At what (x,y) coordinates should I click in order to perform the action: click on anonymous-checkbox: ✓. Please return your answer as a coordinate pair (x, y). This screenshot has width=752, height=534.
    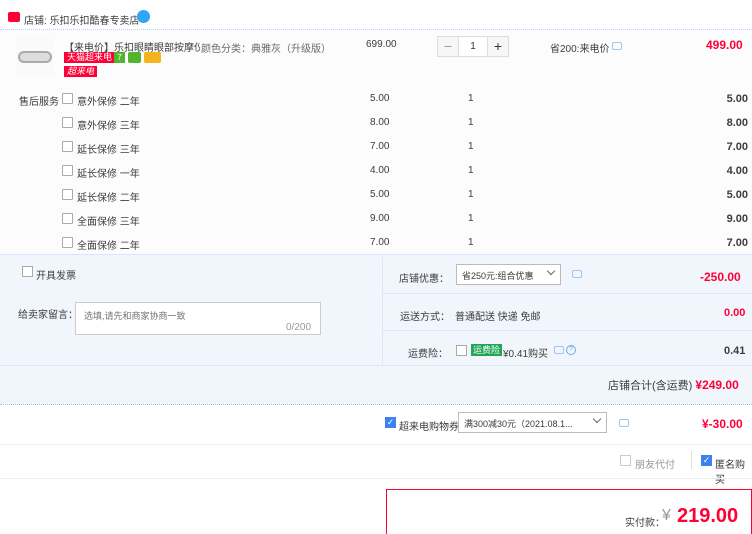
    Looking at the image, I should click on (706, 460).